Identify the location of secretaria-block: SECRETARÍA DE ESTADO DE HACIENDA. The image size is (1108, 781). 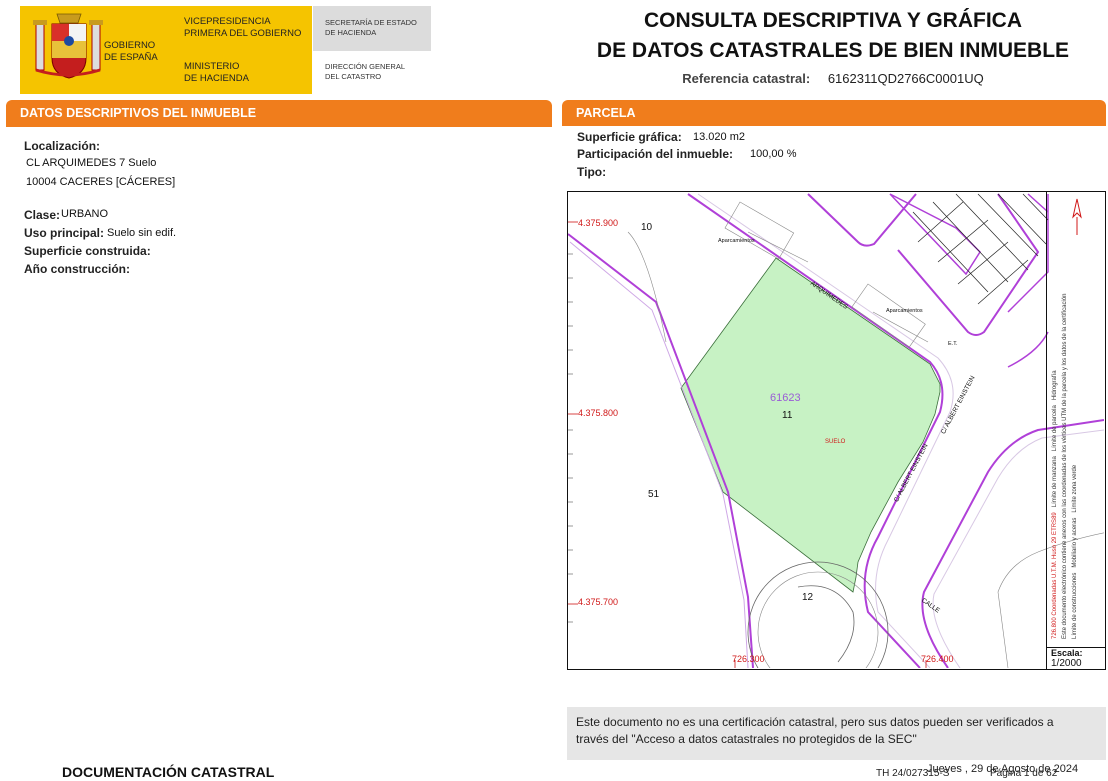
(372, 28).